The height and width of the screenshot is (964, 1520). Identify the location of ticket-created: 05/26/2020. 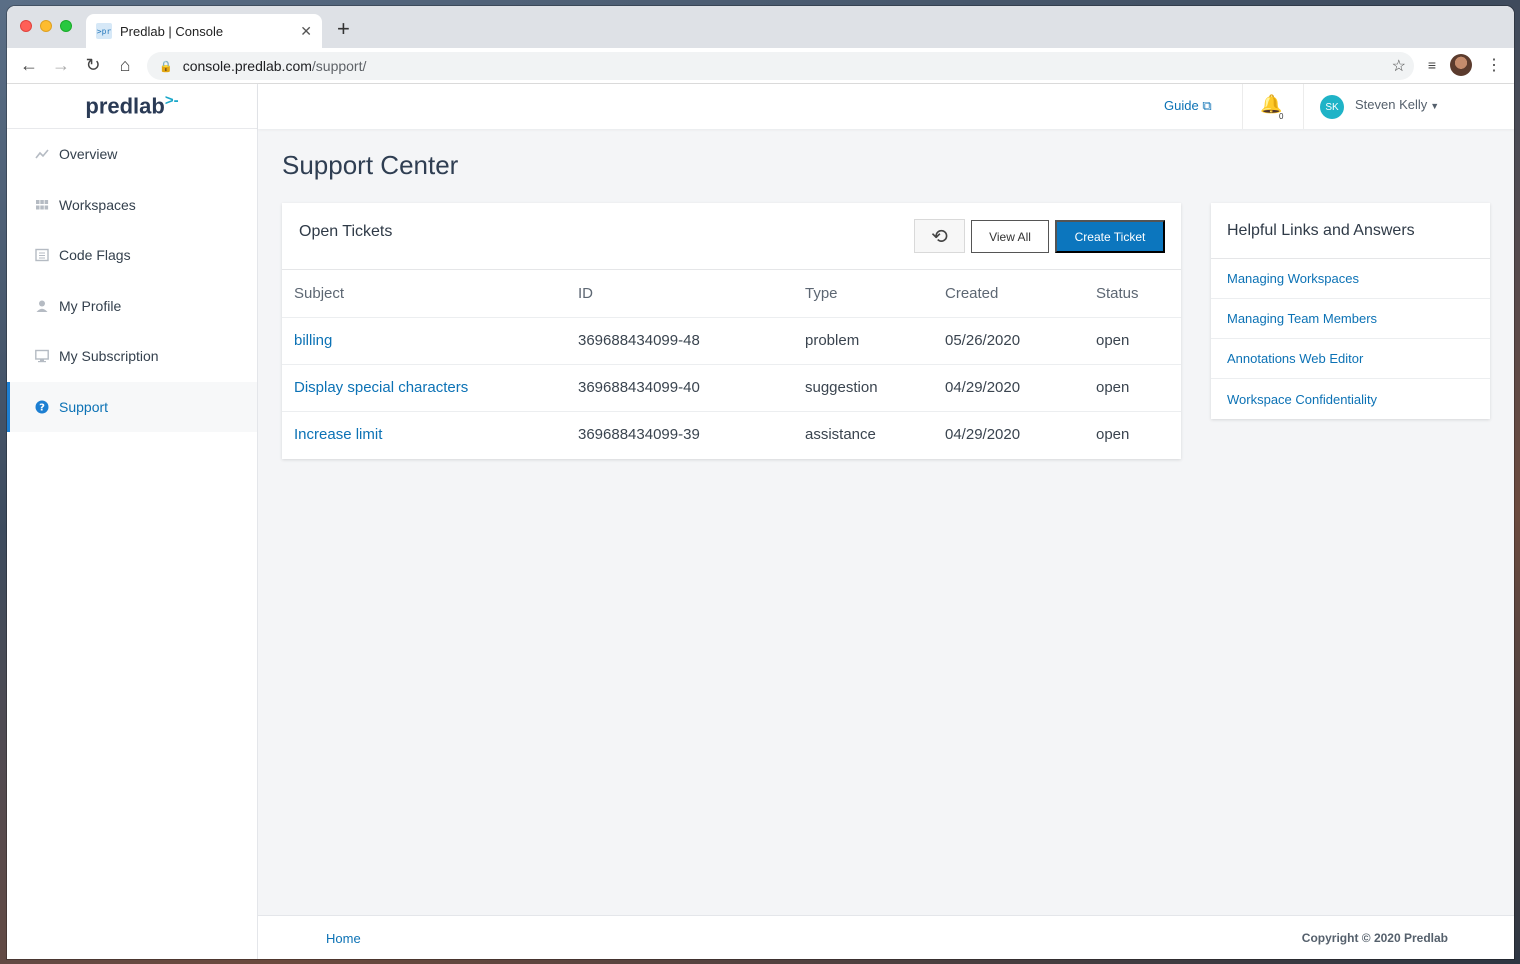
(1008, 341).